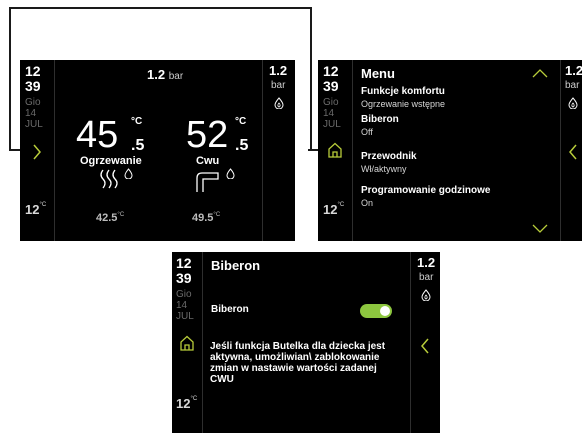  Describe the element at coordinates (385, 311) in the screenshot. I see `toggle-knob` at that location.